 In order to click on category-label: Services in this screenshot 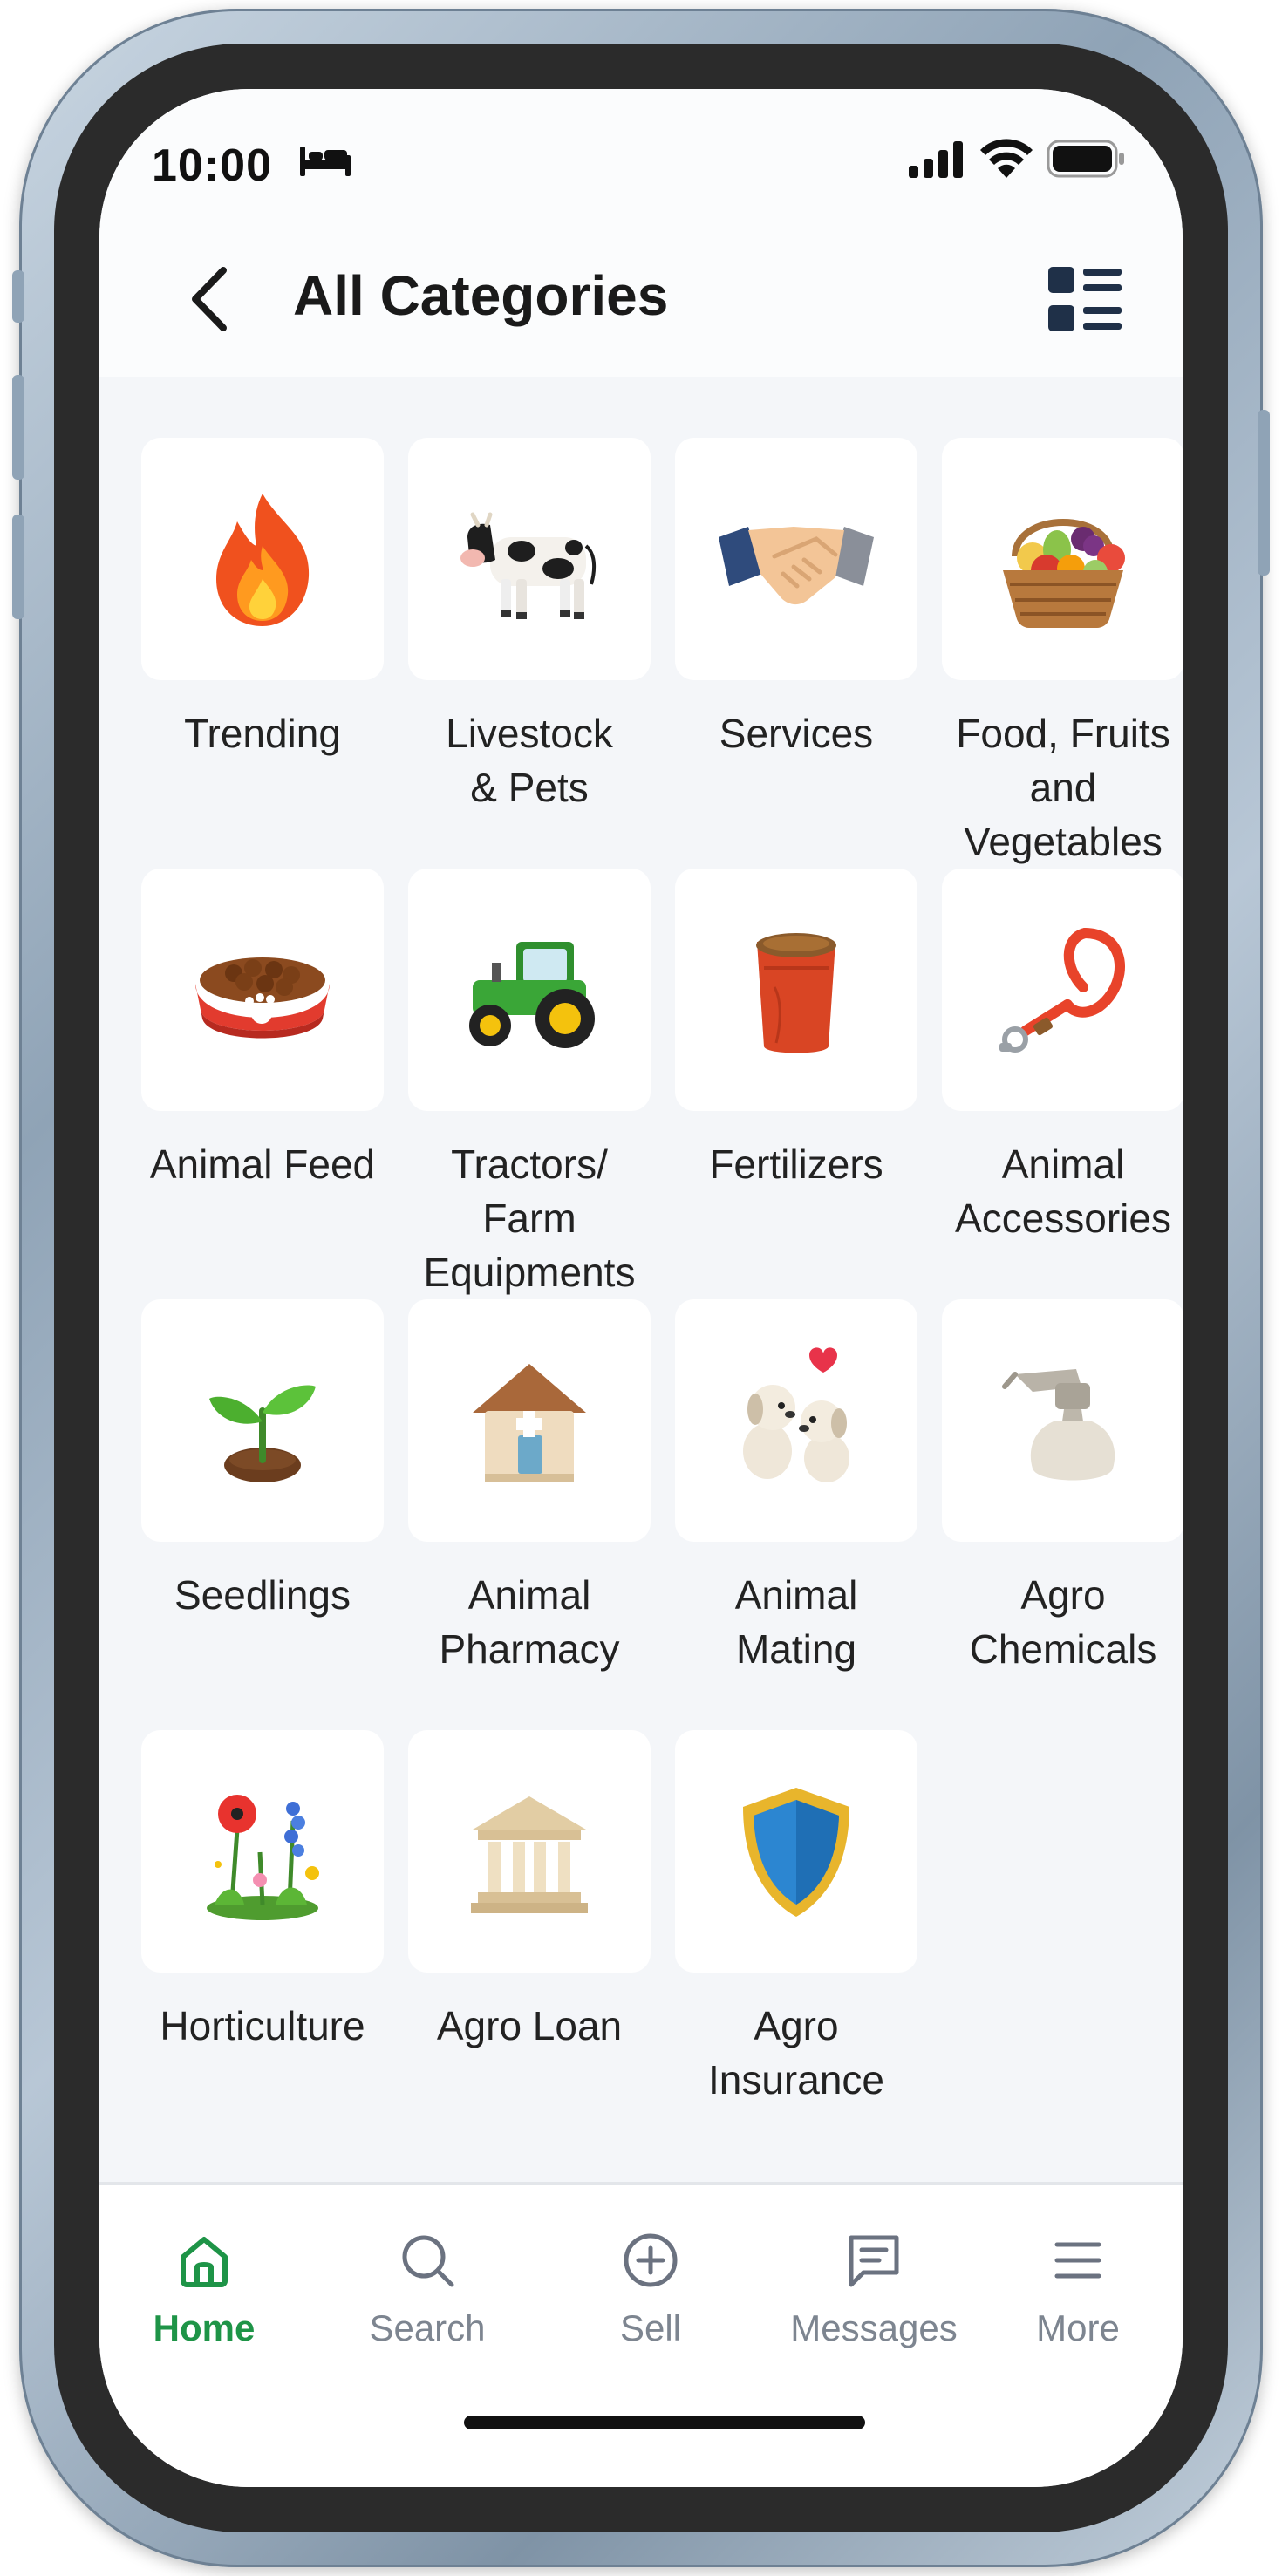, I will do `click(796, 734)`.